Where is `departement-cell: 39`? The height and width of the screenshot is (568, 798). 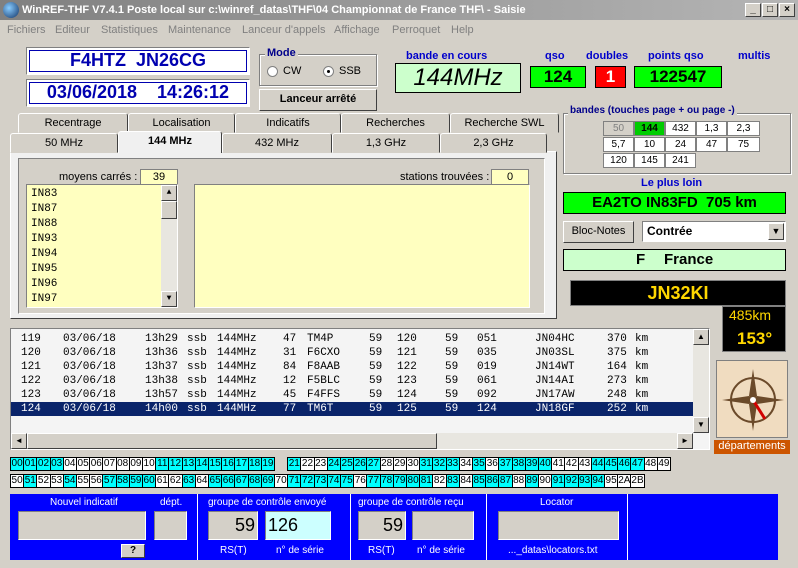 departement-cell: 39 is located at coordinates (531, 464).